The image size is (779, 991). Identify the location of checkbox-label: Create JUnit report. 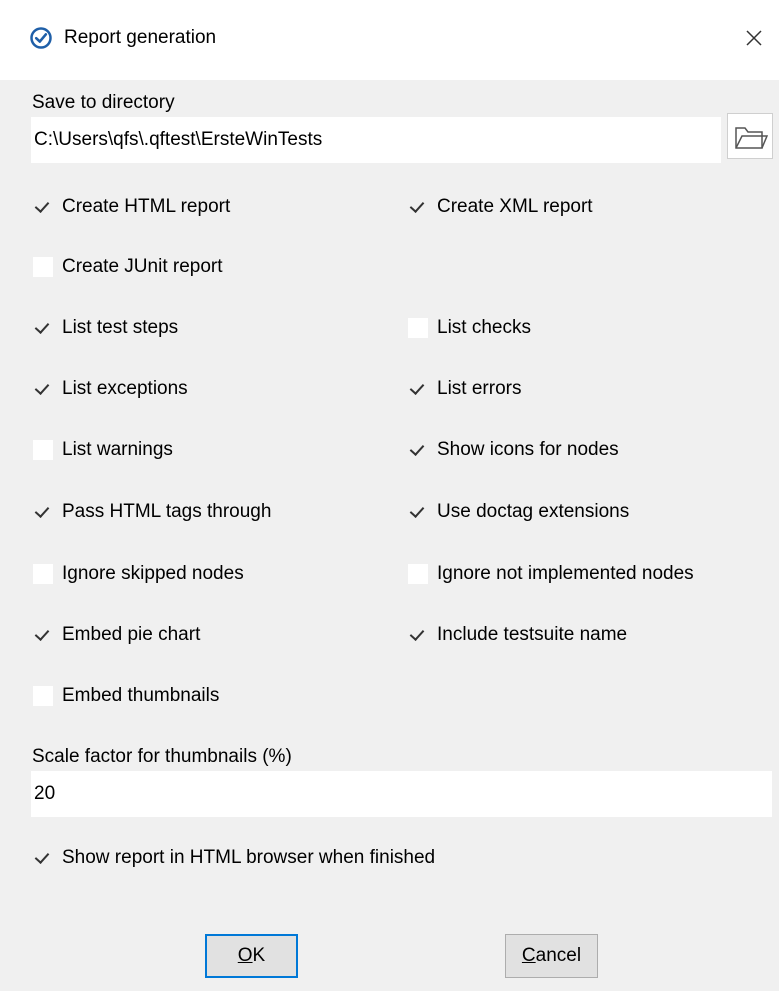
(142, 266).